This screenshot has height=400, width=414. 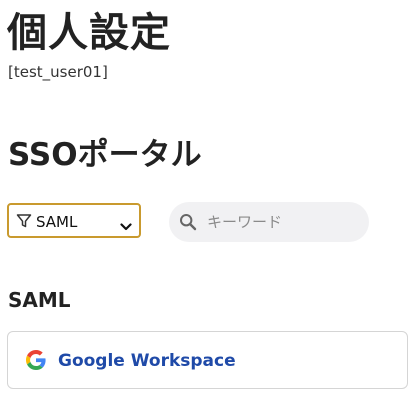 What do you see at coordinates (24, 221) in the screenshot?
I see `filter-icon` at bounding box center [24, 221].